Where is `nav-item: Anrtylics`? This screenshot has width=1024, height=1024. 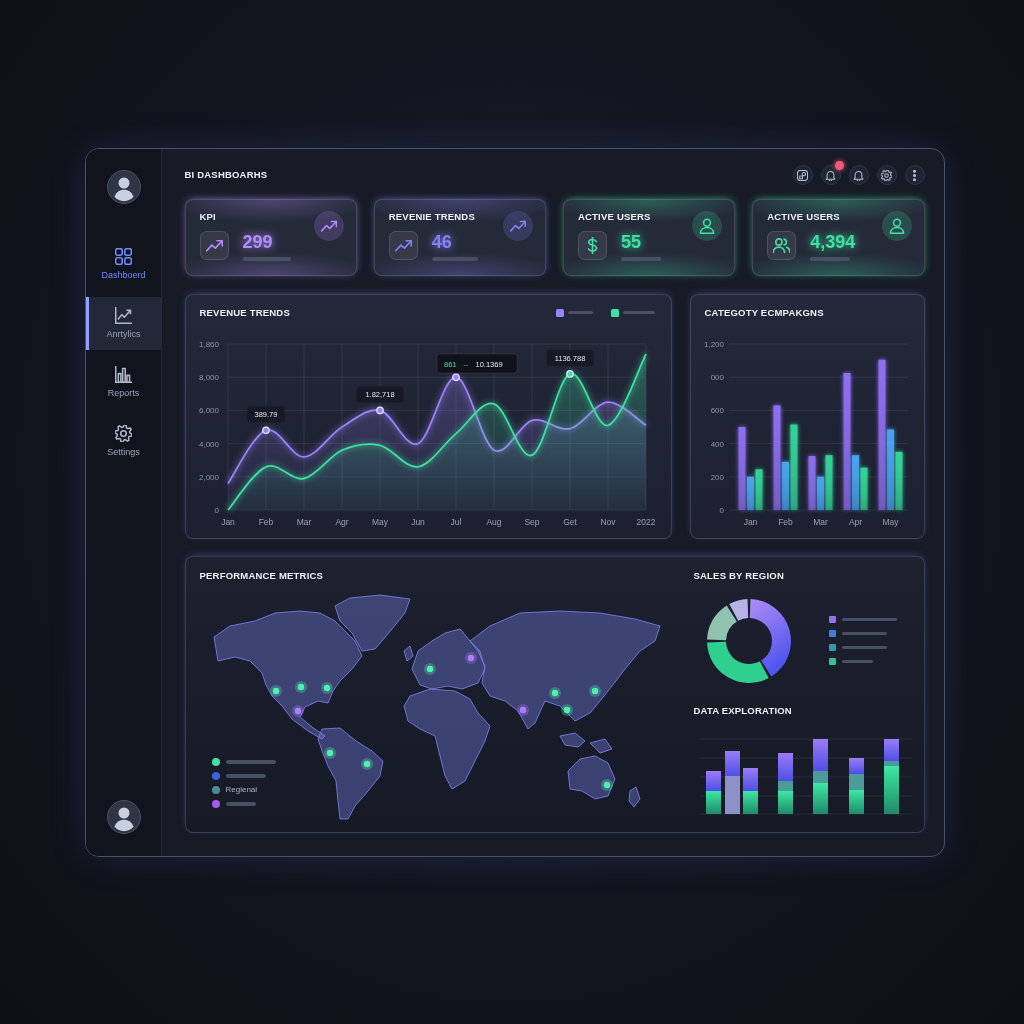
nav-item: Anrtylics is located at coordinates (123, 323).